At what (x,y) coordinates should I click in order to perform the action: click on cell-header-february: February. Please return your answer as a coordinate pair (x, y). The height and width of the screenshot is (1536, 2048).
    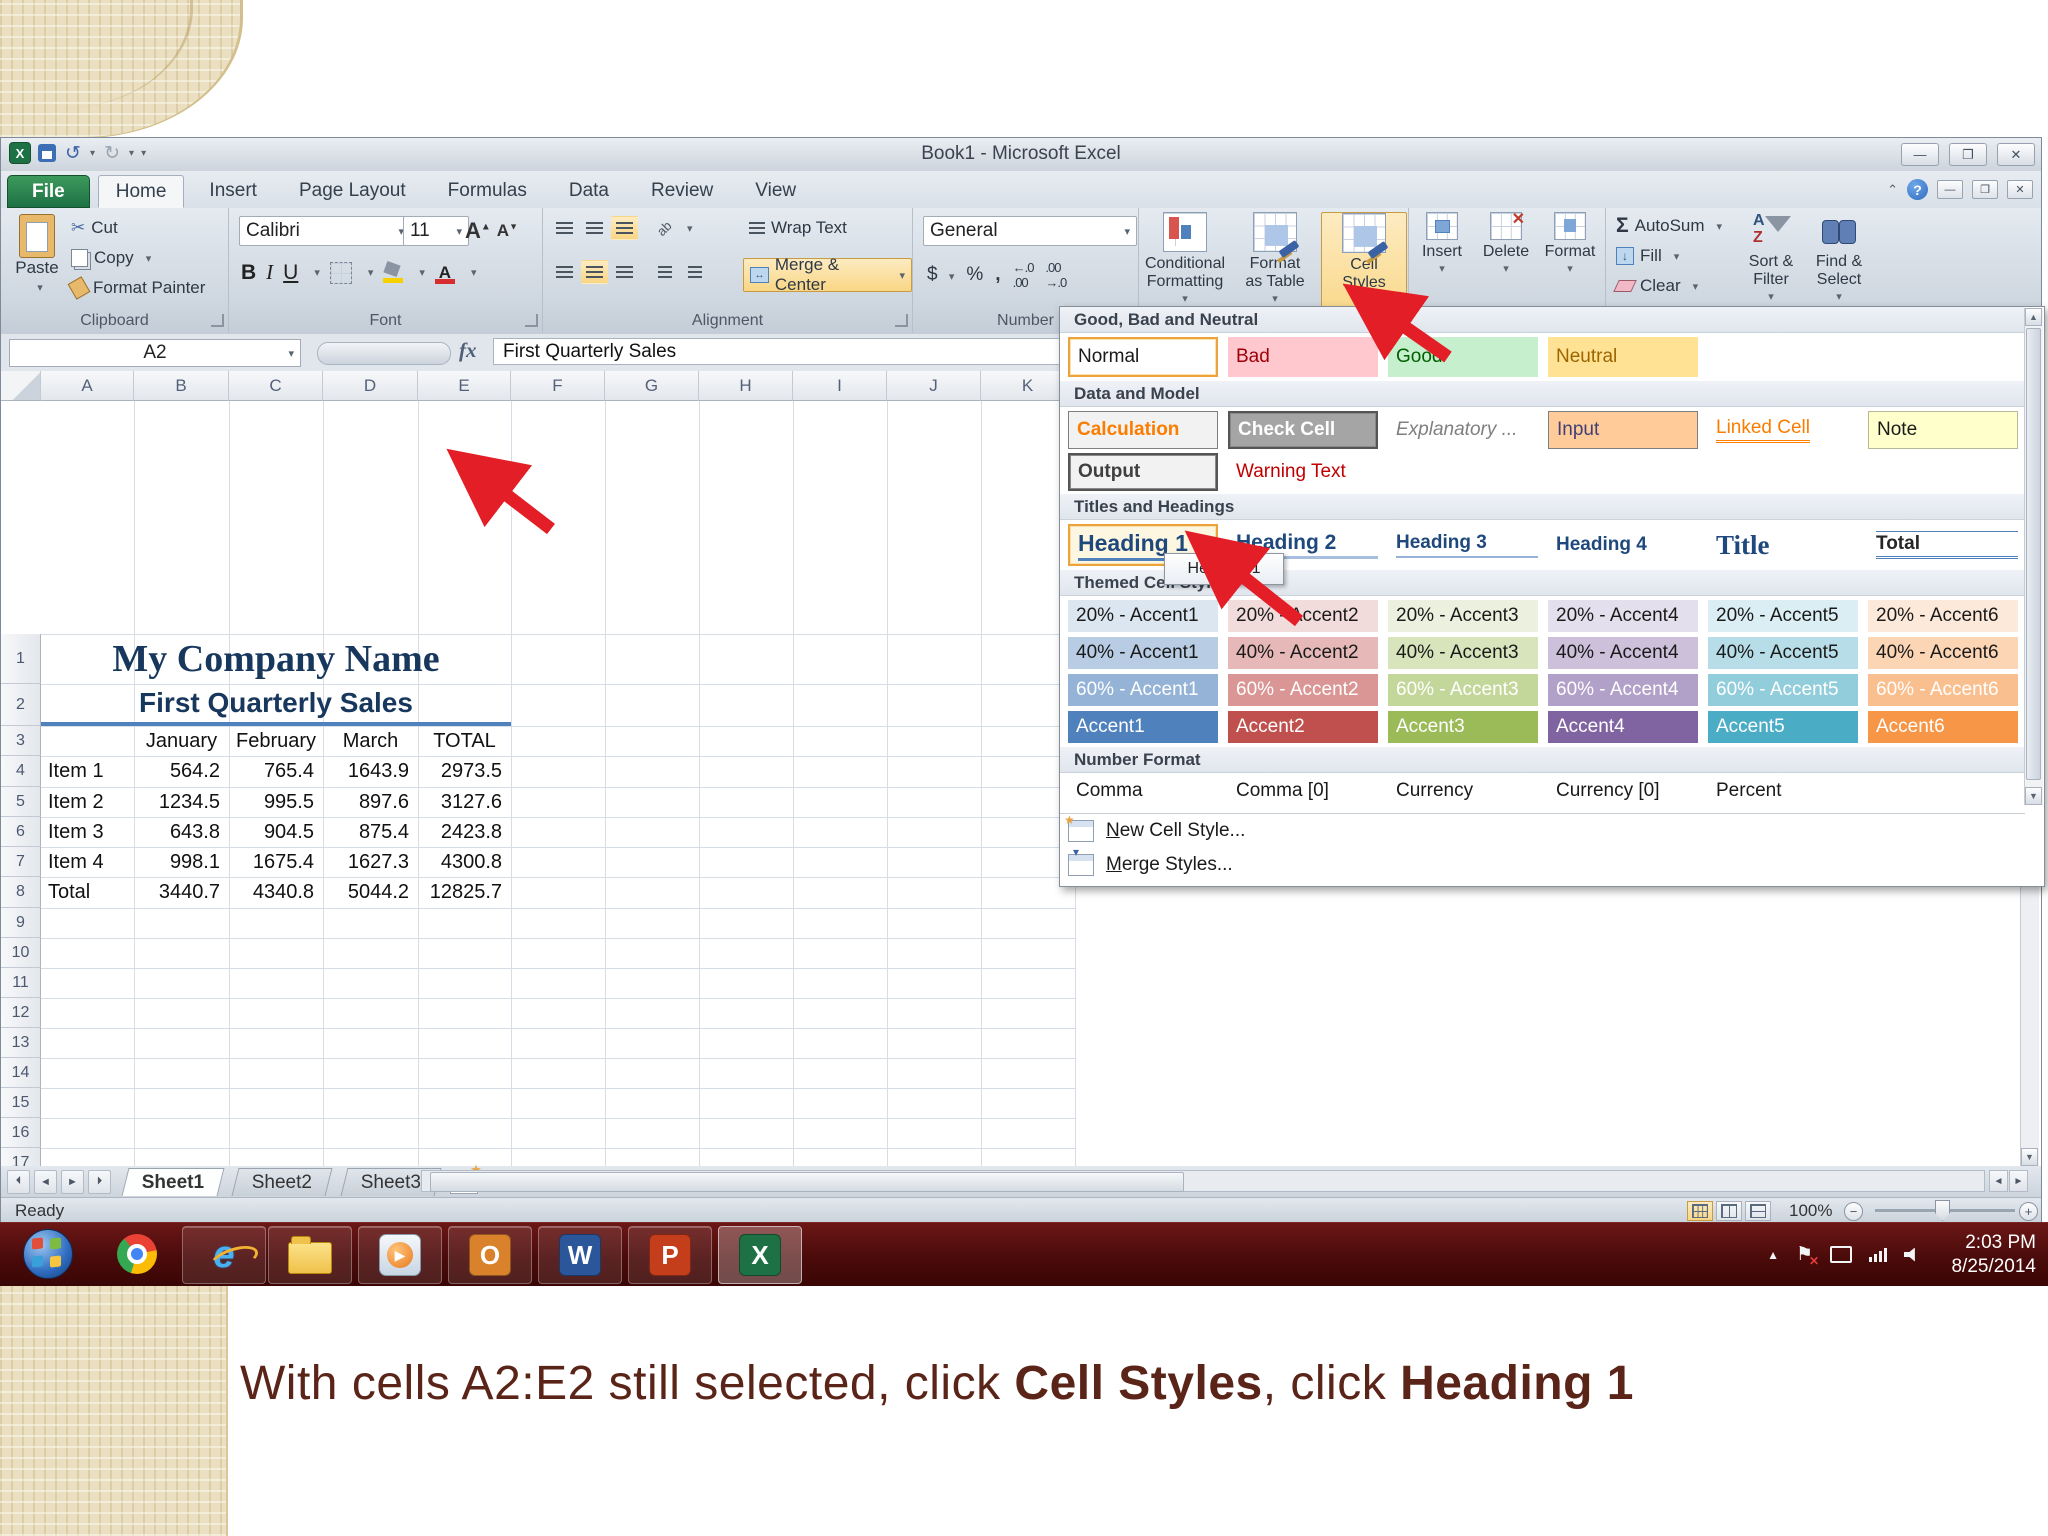
    Looking at the image, I should click on (276, 741).